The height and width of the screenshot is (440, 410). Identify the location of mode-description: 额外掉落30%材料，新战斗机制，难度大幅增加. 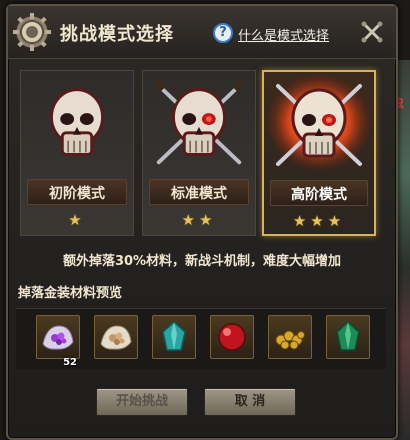
(202, 261).